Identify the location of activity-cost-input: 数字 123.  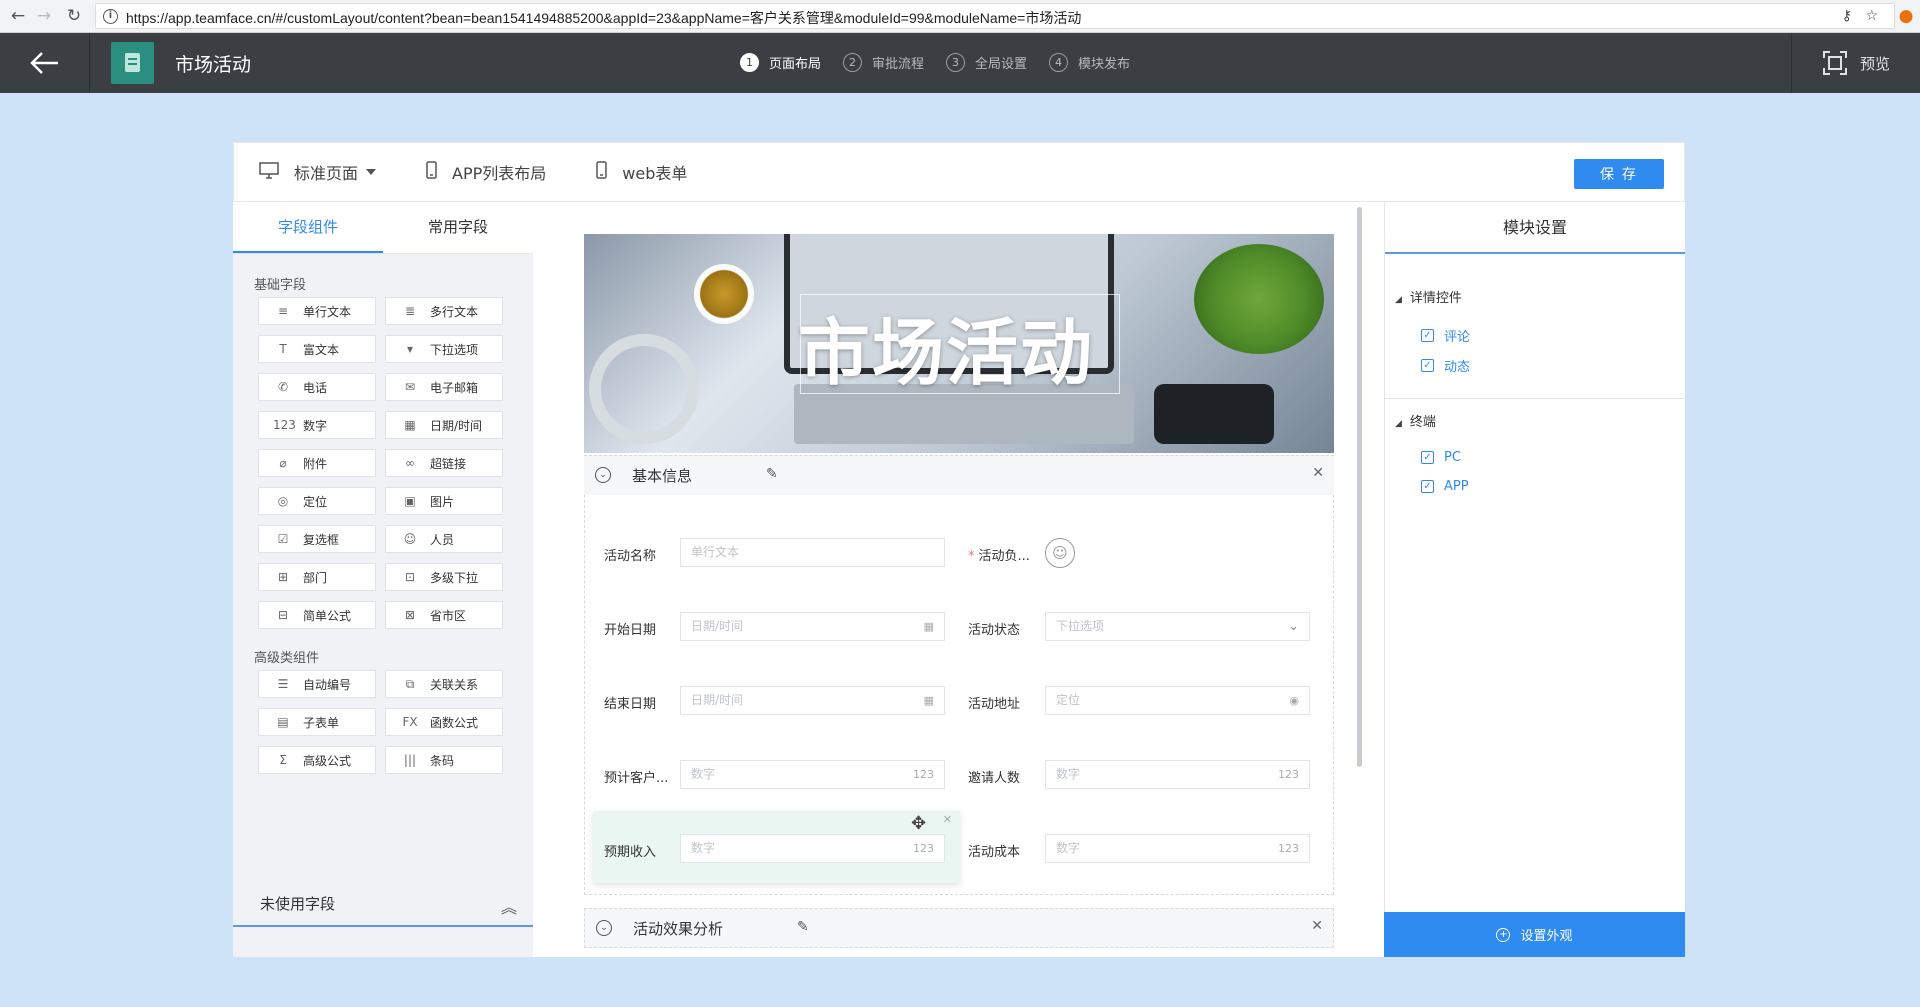
(1177, 848).